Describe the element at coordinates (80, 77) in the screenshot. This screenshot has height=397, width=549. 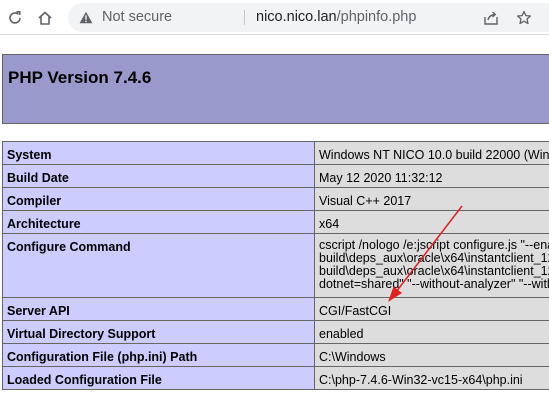
I see `page-title: PHP Version 7.4.6` at that location.